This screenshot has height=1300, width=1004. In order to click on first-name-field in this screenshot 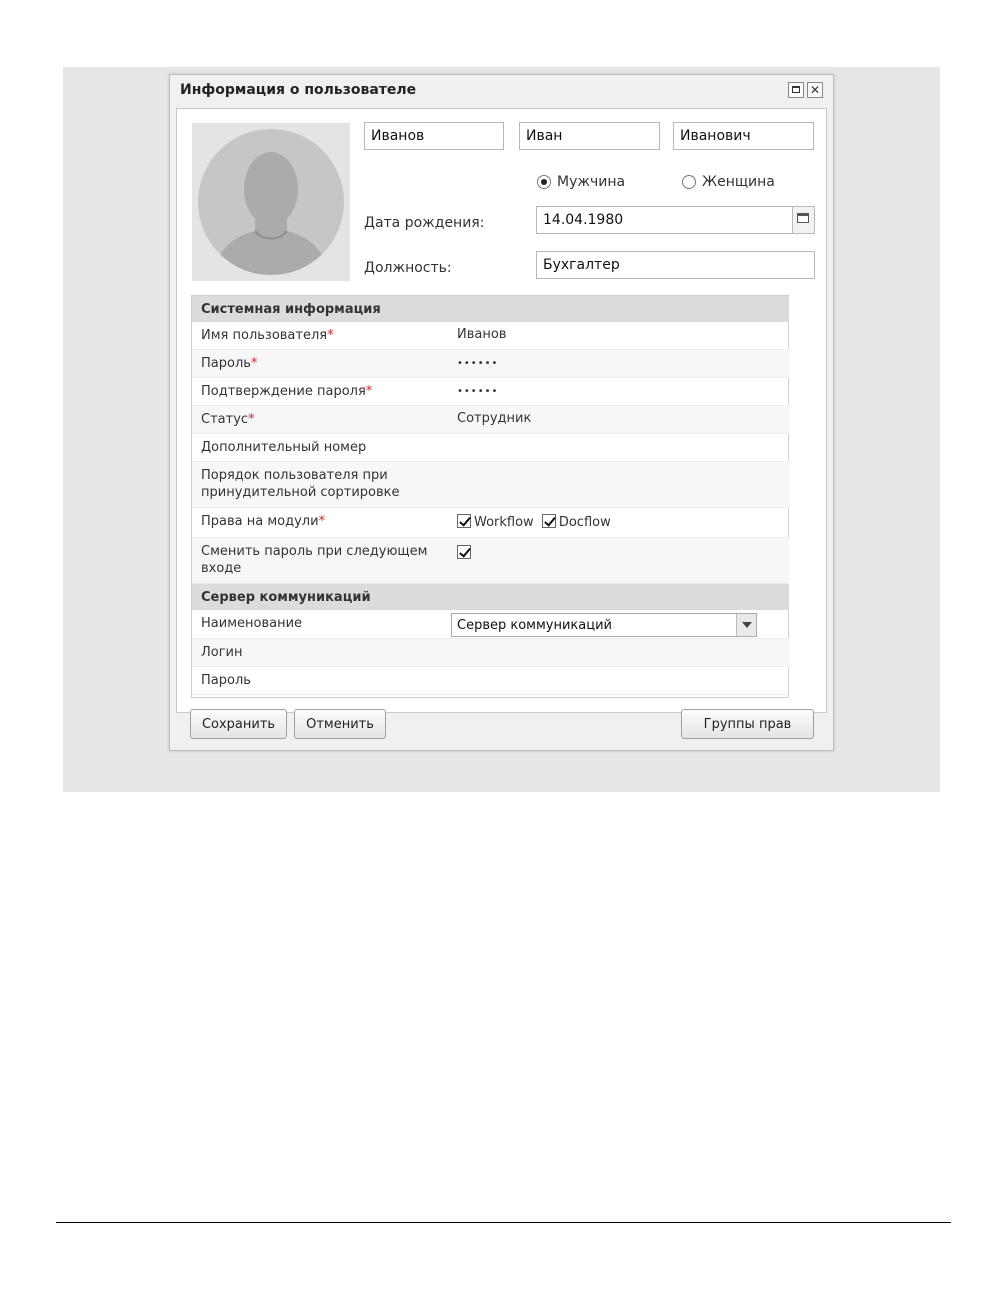, I will do `click(589, 136)`.